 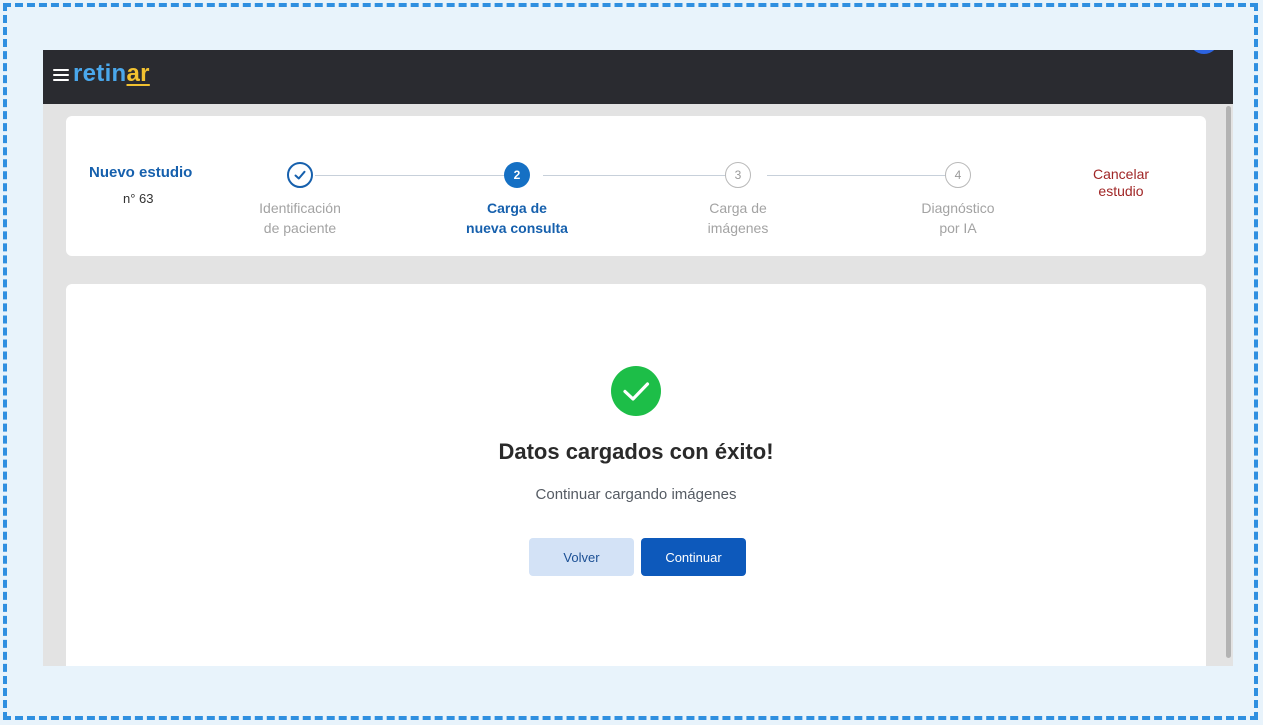 I want to click on app-logo: retinar, so click(x=111, y=74).